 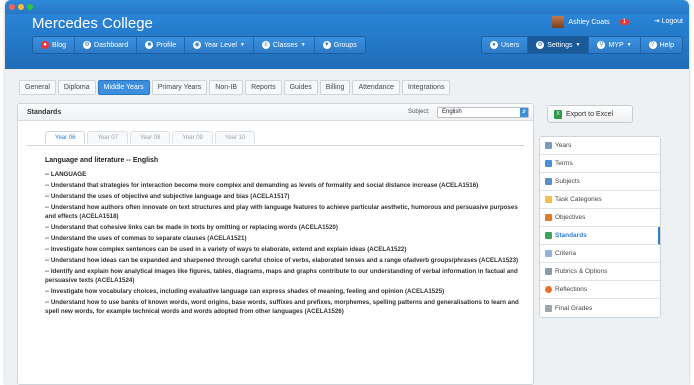 What do you see at coordinates (107, 137) in the screenshot?
I see `tab-year-07: Year 07` at bounding box center [107, 137].